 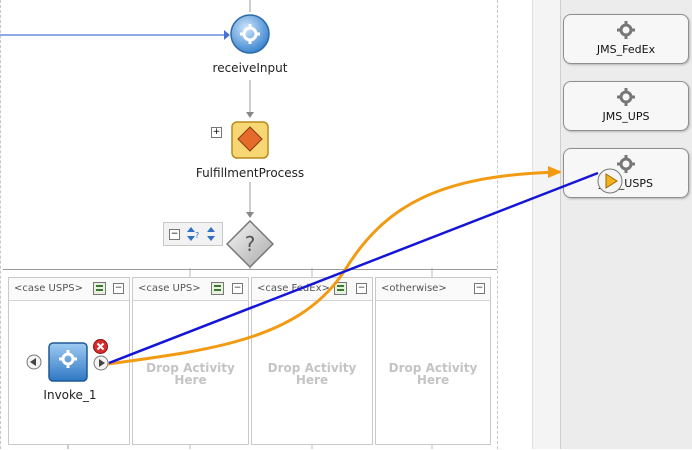 I want to click on scope-expand-toggle: +, so click(x=216, y=132).